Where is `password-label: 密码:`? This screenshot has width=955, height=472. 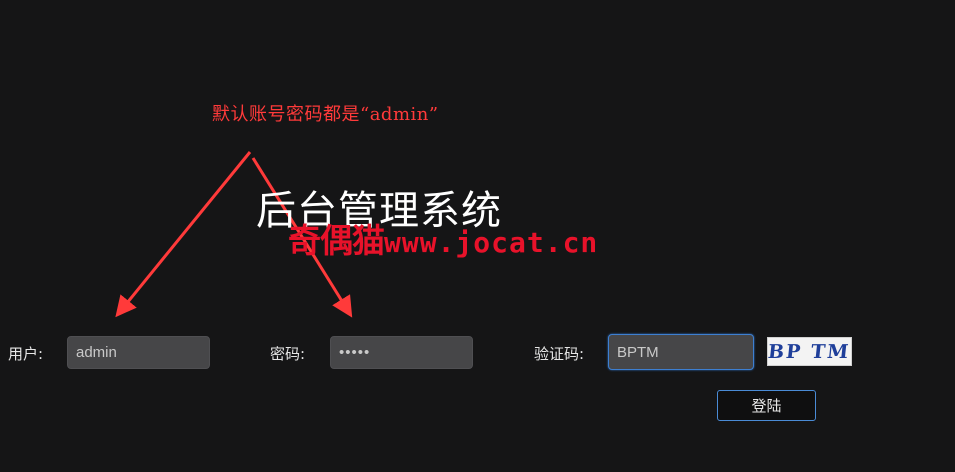
password-label: 密码: is located at coordinates (288, 354).